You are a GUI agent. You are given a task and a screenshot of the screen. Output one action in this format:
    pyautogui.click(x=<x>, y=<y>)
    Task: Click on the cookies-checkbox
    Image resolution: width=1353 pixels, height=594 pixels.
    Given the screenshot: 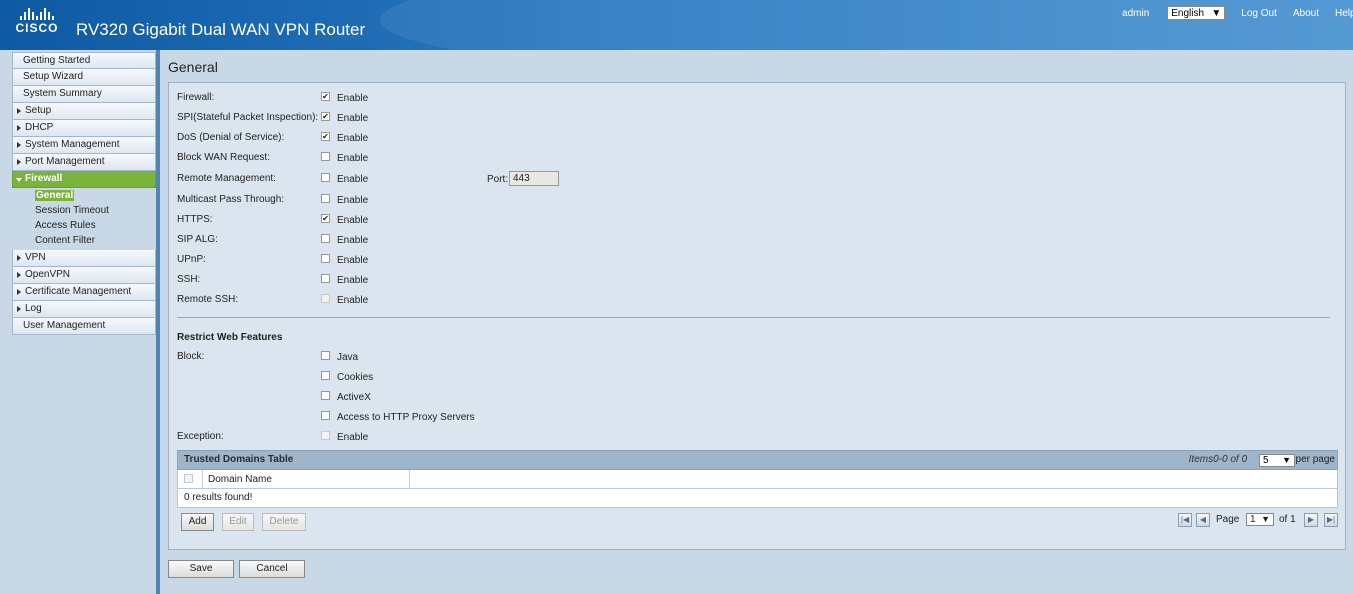 What is the action you would take?
    pyautogui.click(x=325, y=375)
    